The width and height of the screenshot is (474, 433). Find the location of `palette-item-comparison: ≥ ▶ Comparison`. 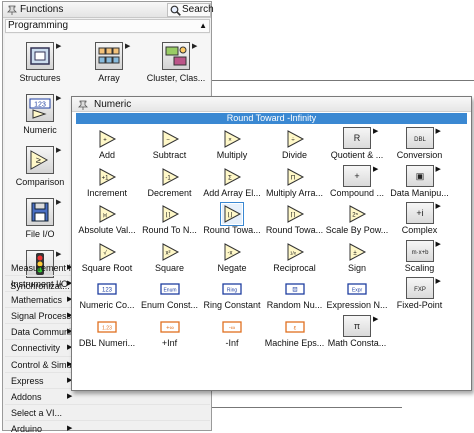

palette-item-comparison: ≥ ▶ Comparison is located at coordinates (40, 168).